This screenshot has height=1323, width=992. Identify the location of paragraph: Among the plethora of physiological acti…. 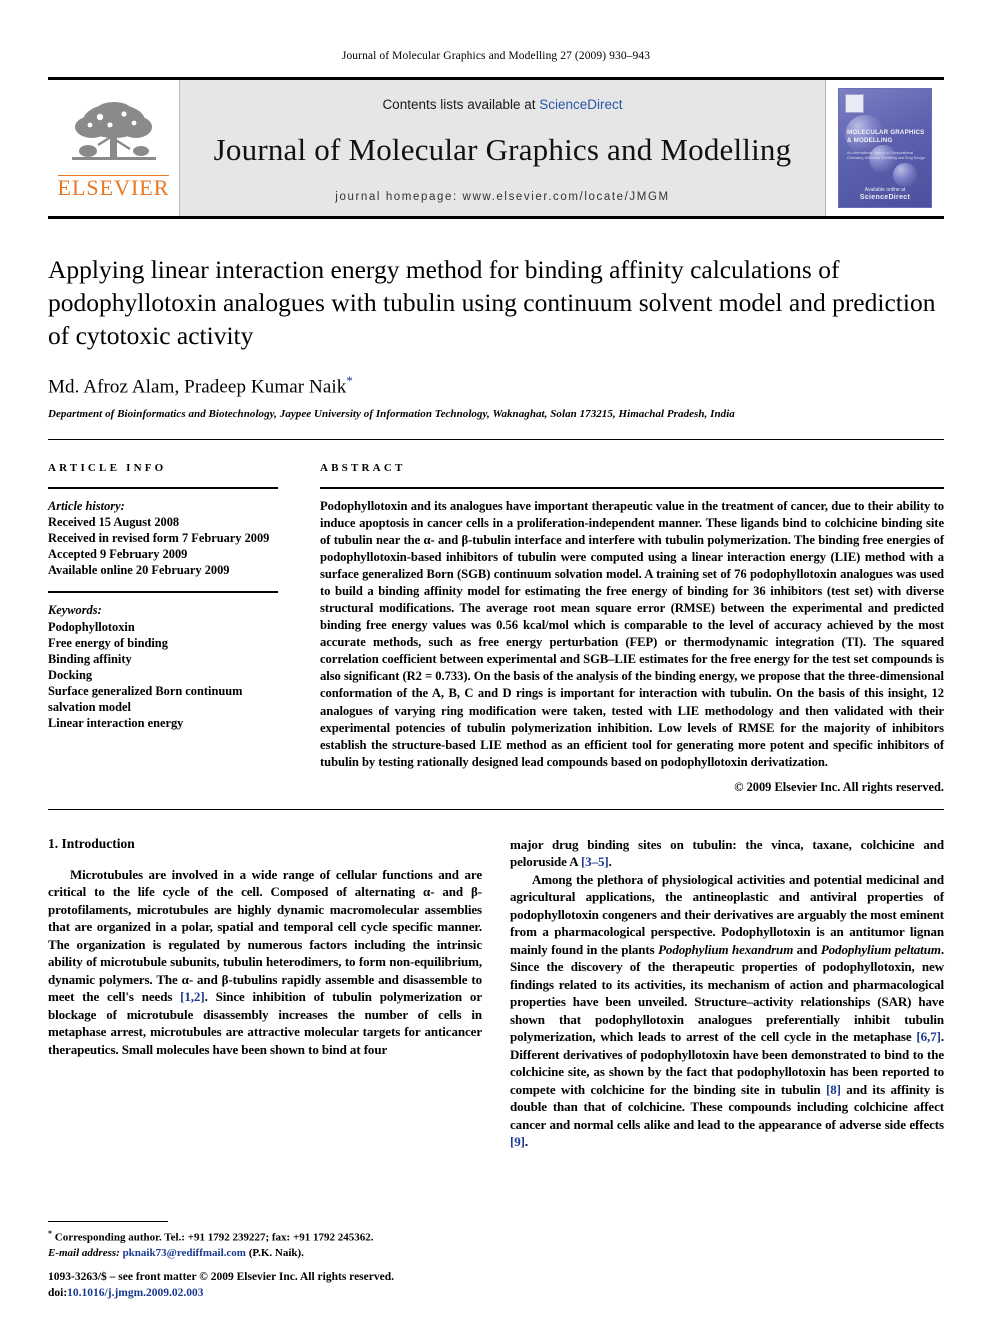
(727, 1011).